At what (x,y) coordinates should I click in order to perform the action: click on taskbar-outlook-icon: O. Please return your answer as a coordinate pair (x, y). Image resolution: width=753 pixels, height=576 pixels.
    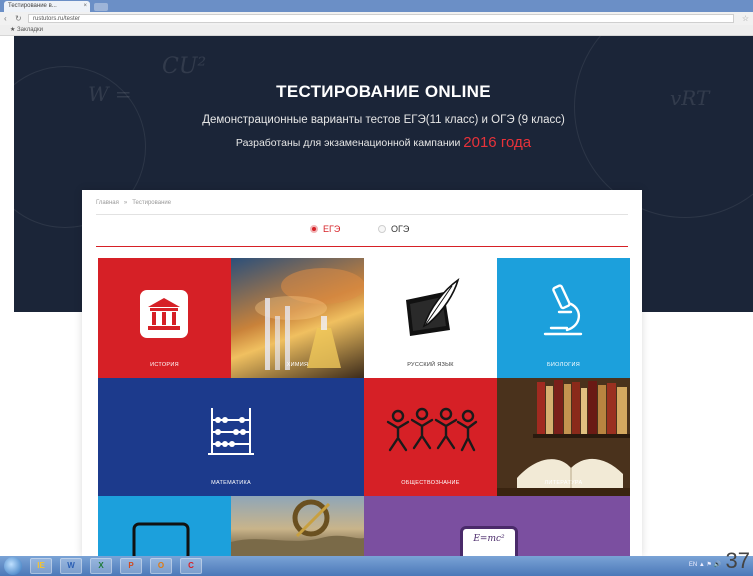
    Looking at the image, I should click on (161, 566).